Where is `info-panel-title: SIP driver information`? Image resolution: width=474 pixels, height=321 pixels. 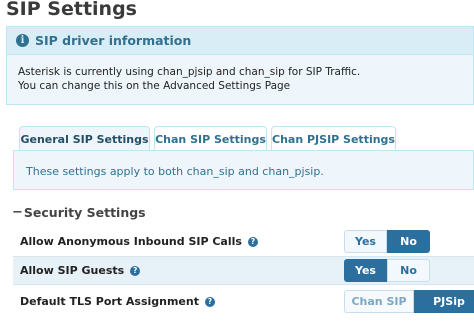 info-panel-title: SIP driver information is located at coordinates (113, 40).